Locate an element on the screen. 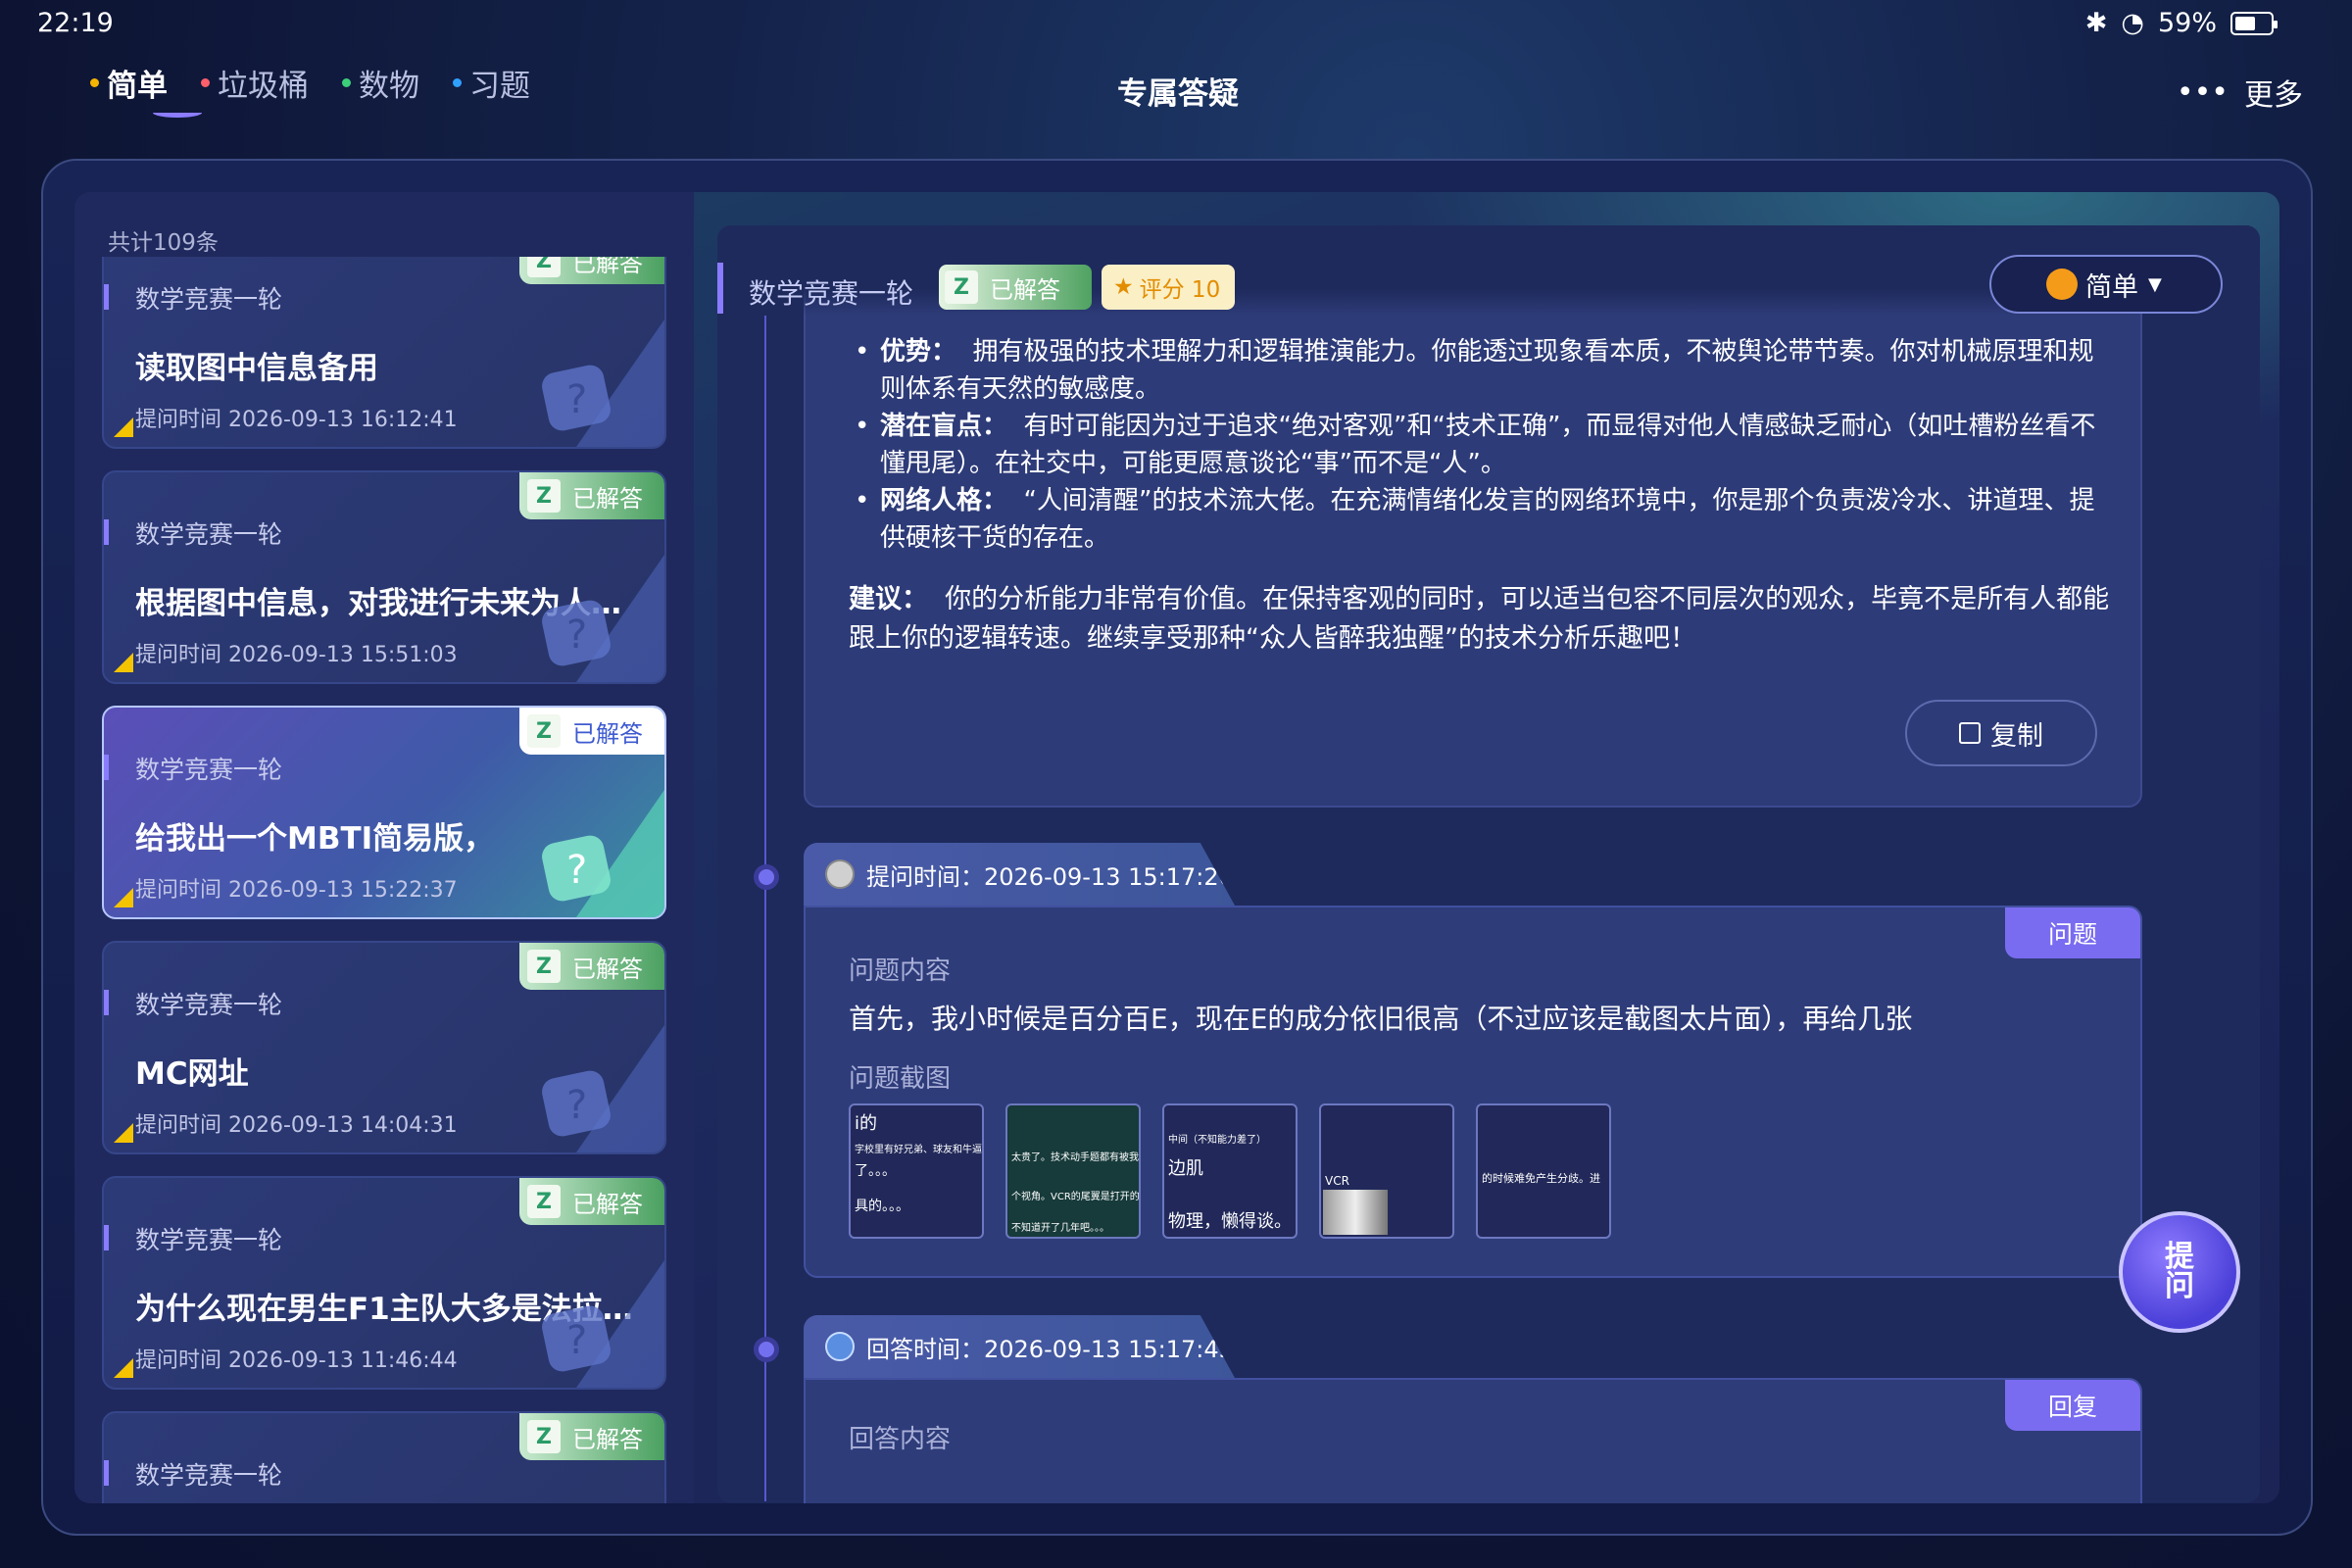  more-label: 更多 is located at coordinates (2273, 95).